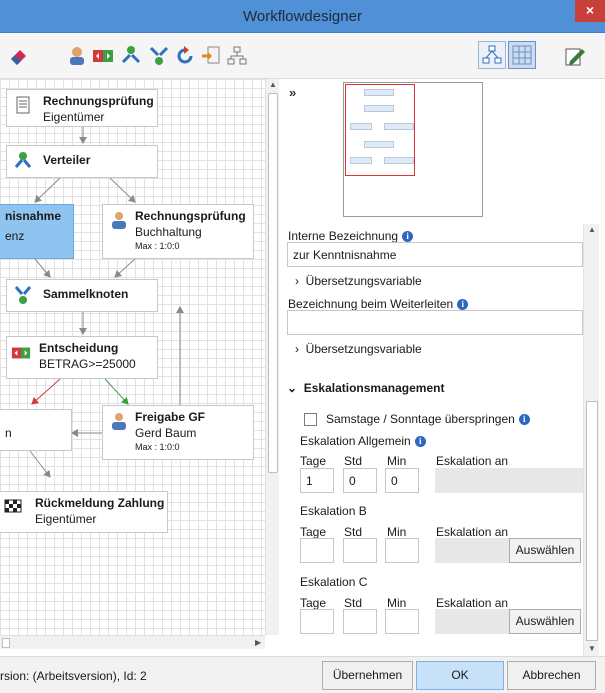  Describe the element at coordinates (402, 480) in the screenshot. I see `allgemein-min-input: 0` at that location.